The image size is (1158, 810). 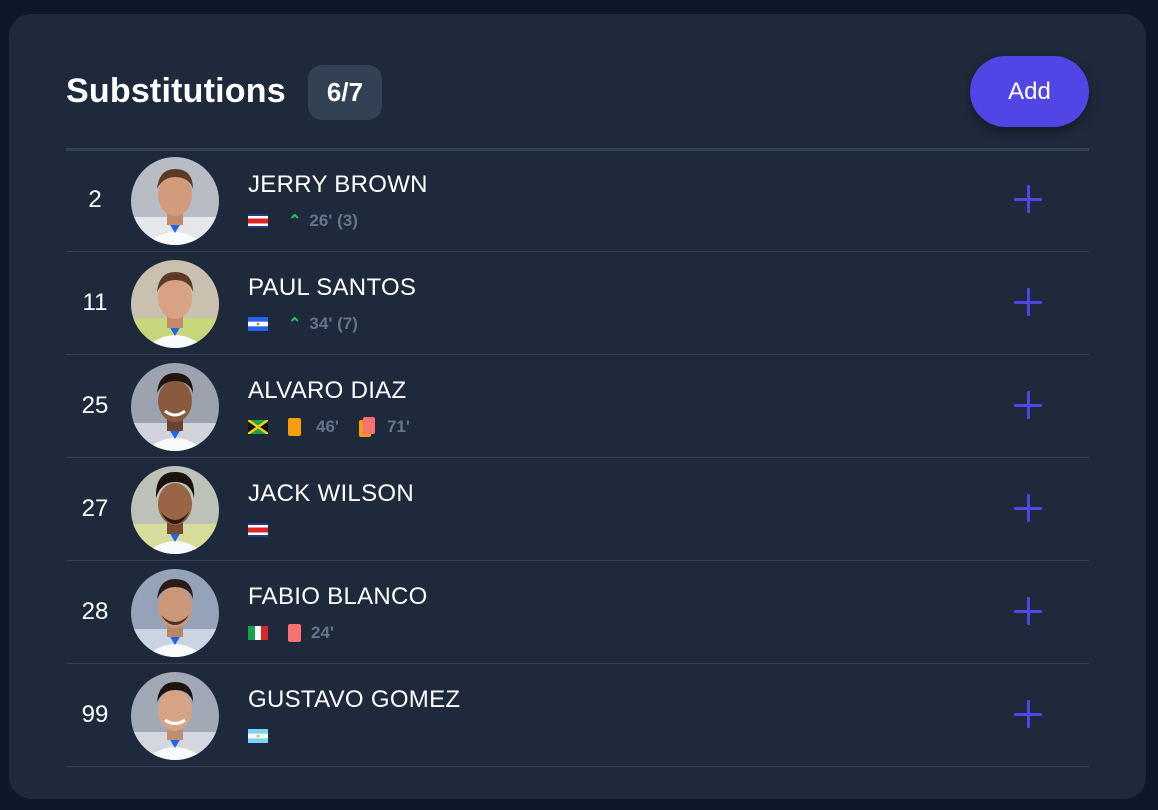 I want to click on player-row: 99 GUSTAVO GOMEZ, so click(x=577, y=715).